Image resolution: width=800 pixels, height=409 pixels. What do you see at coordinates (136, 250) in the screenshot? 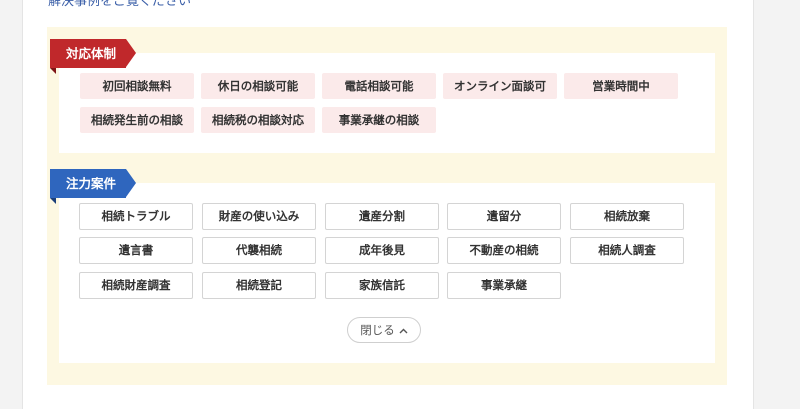
I see `focus-tag: 遺言書` at bounding box center [136, 250].